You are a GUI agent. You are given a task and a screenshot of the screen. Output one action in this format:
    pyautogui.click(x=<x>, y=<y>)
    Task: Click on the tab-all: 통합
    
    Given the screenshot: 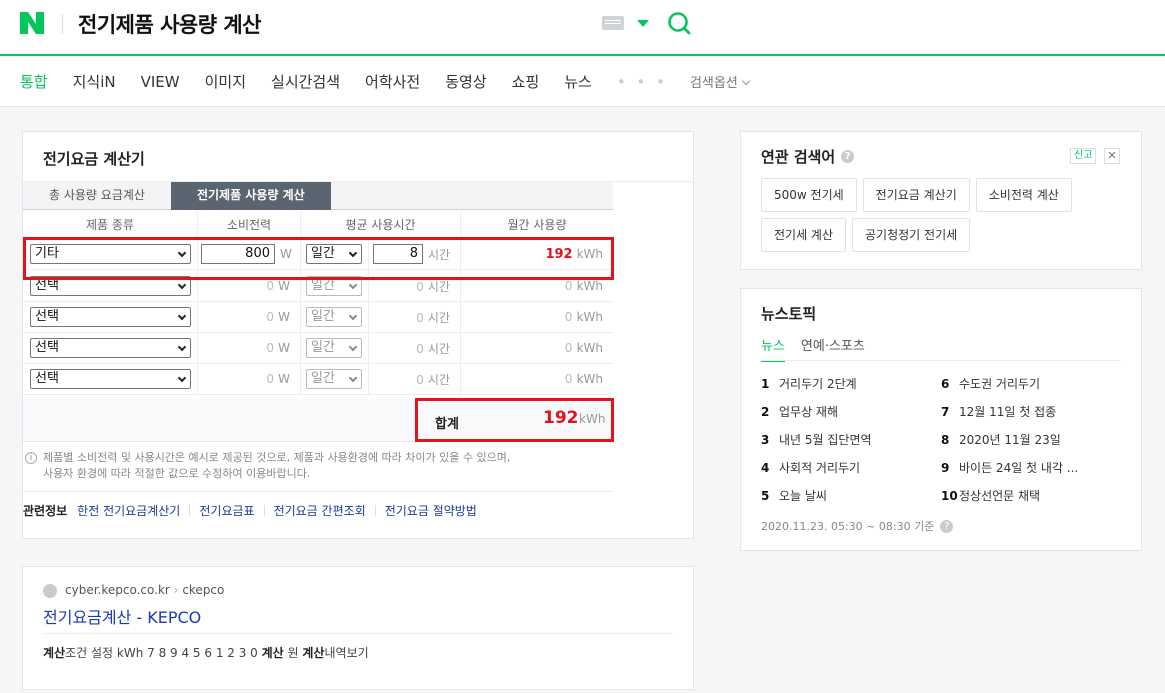 What is the action you would take?
    pyautogui.click(x=34, y=81)
    